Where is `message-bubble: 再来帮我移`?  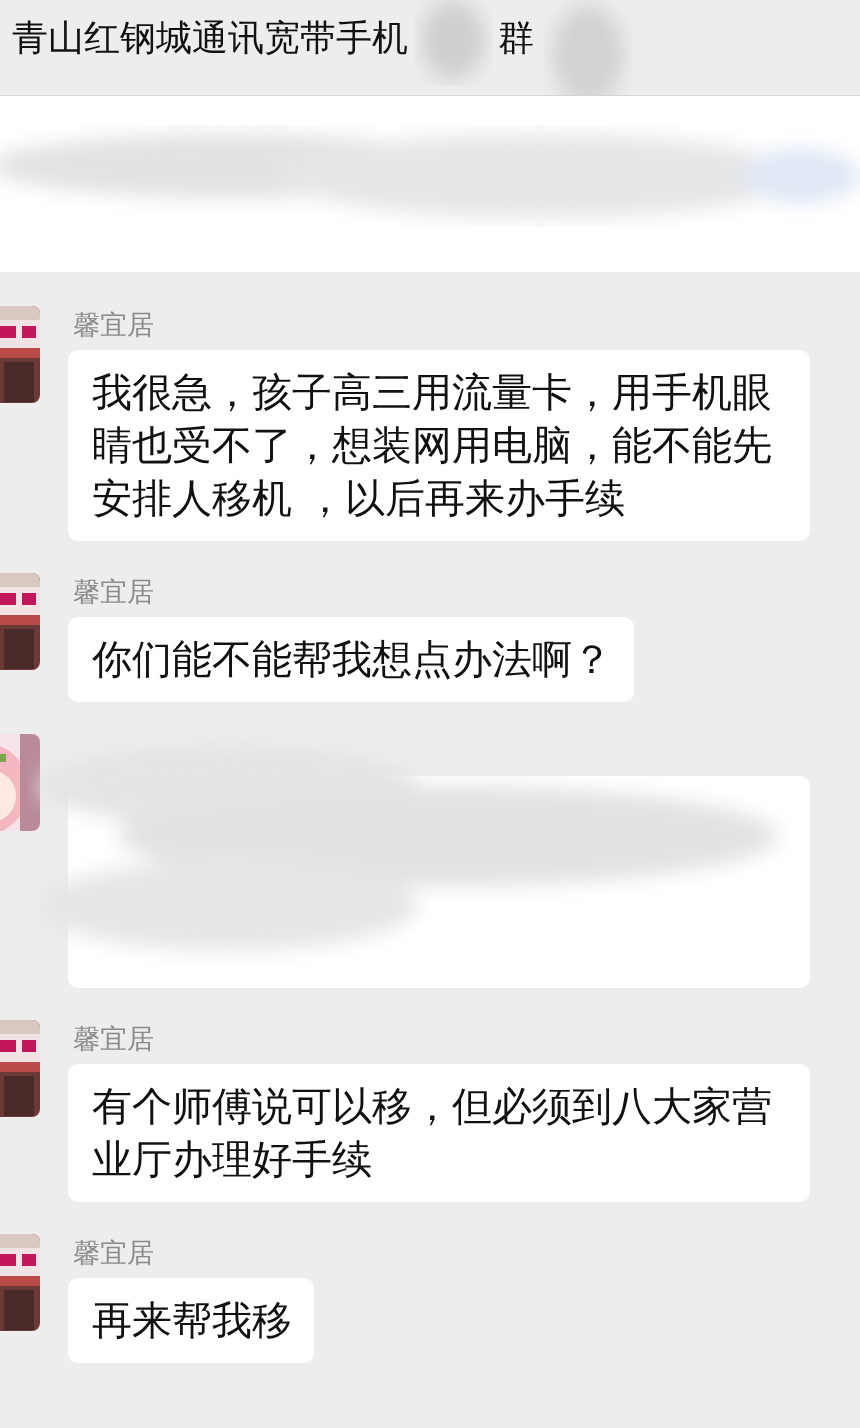 message-bubble: 再来帮我移 is located at coordinates (191, 1320).